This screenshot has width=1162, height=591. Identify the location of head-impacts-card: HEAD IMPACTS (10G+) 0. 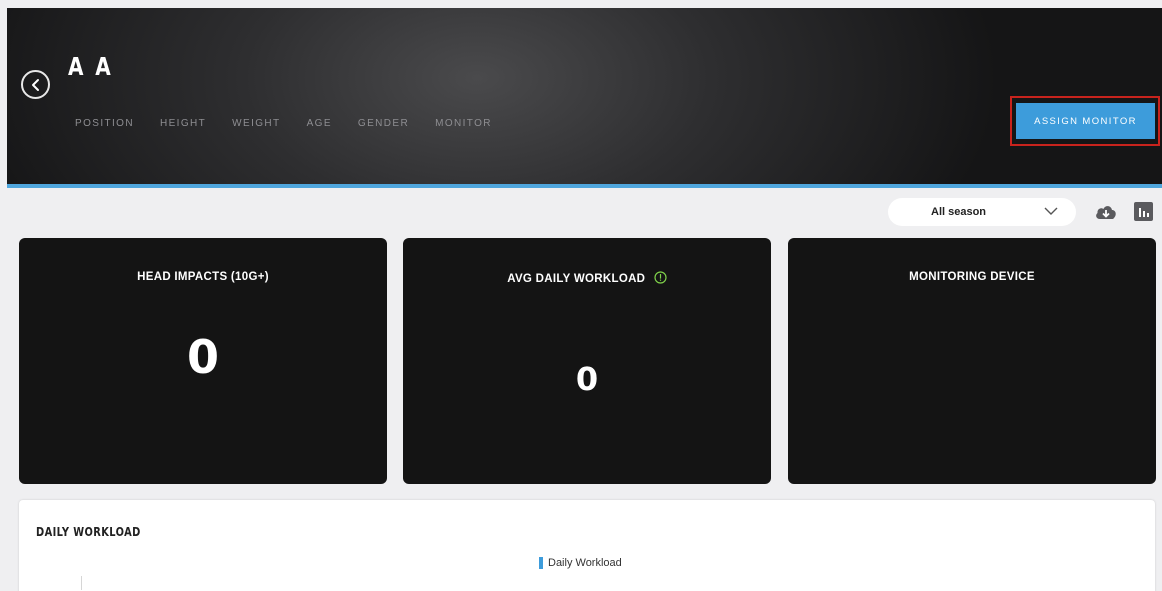
(203, 361).